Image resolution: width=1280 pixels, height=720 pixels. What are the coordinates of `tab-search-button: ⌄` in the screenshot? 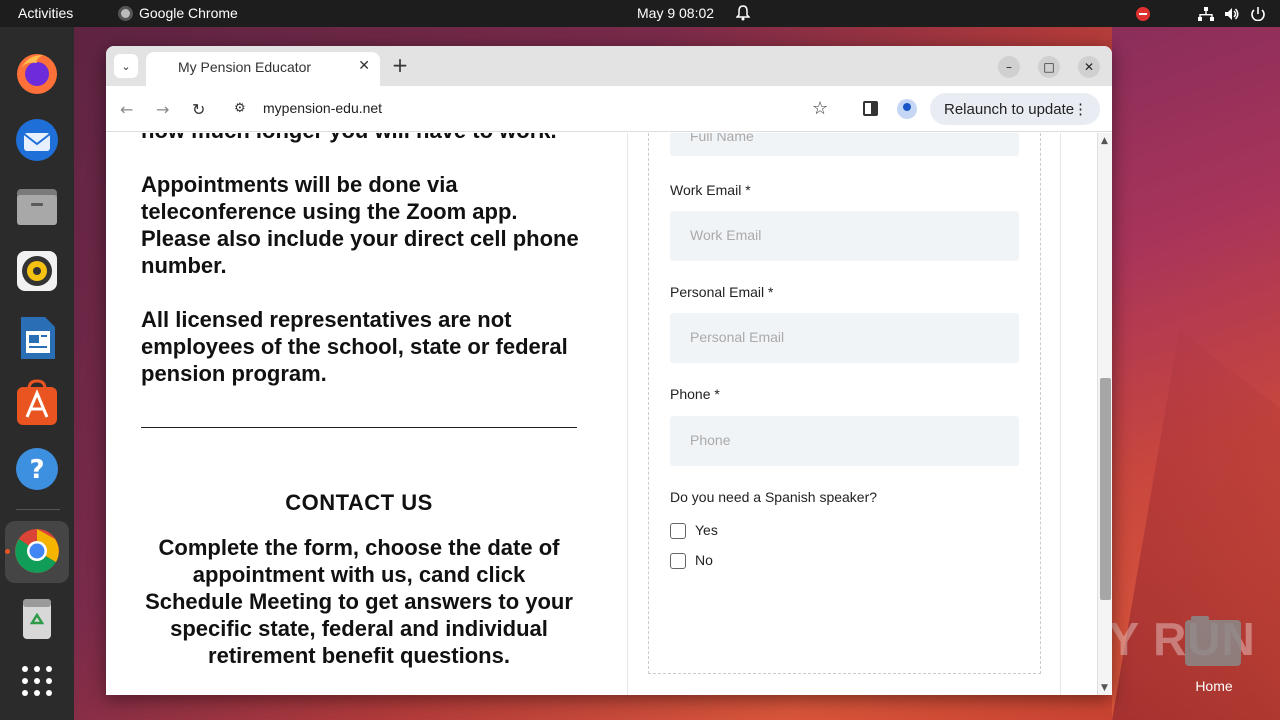 It's located at (126, 66).